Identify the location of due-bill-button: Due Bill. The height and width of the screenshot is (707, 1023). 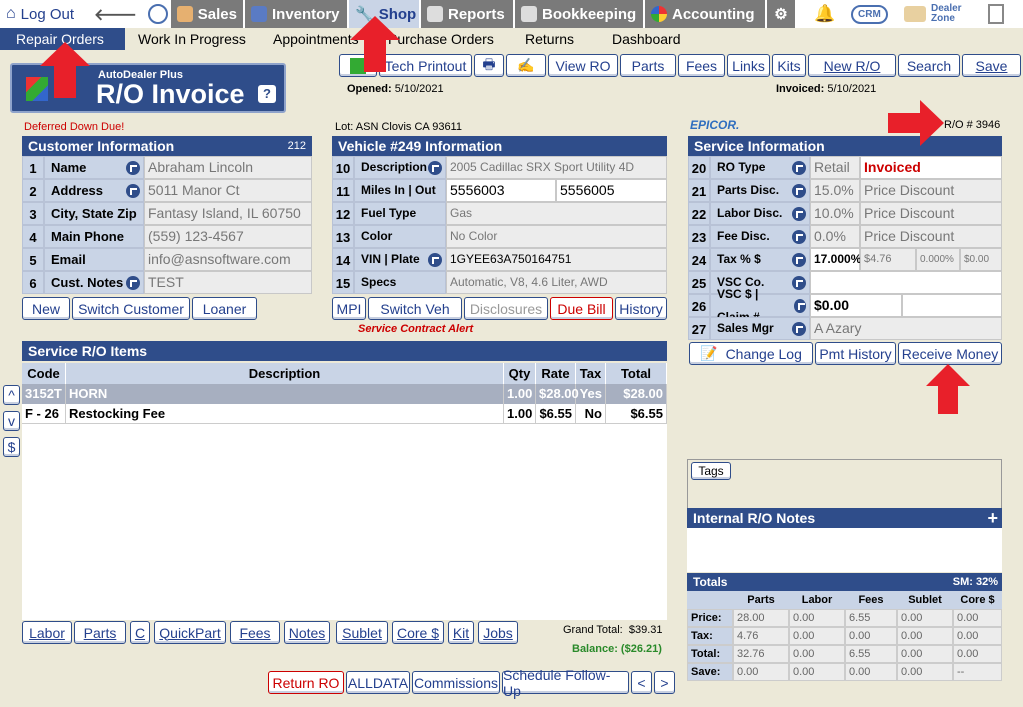
(581, 308).